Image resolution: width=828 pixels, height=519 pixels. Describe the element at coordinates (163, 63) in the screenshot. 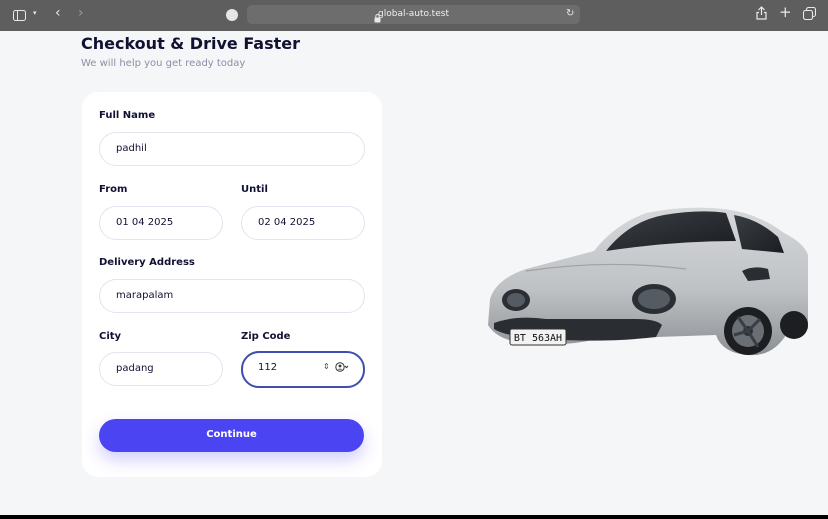

I see `page-subtitle: We will help you get ready today` at that location.